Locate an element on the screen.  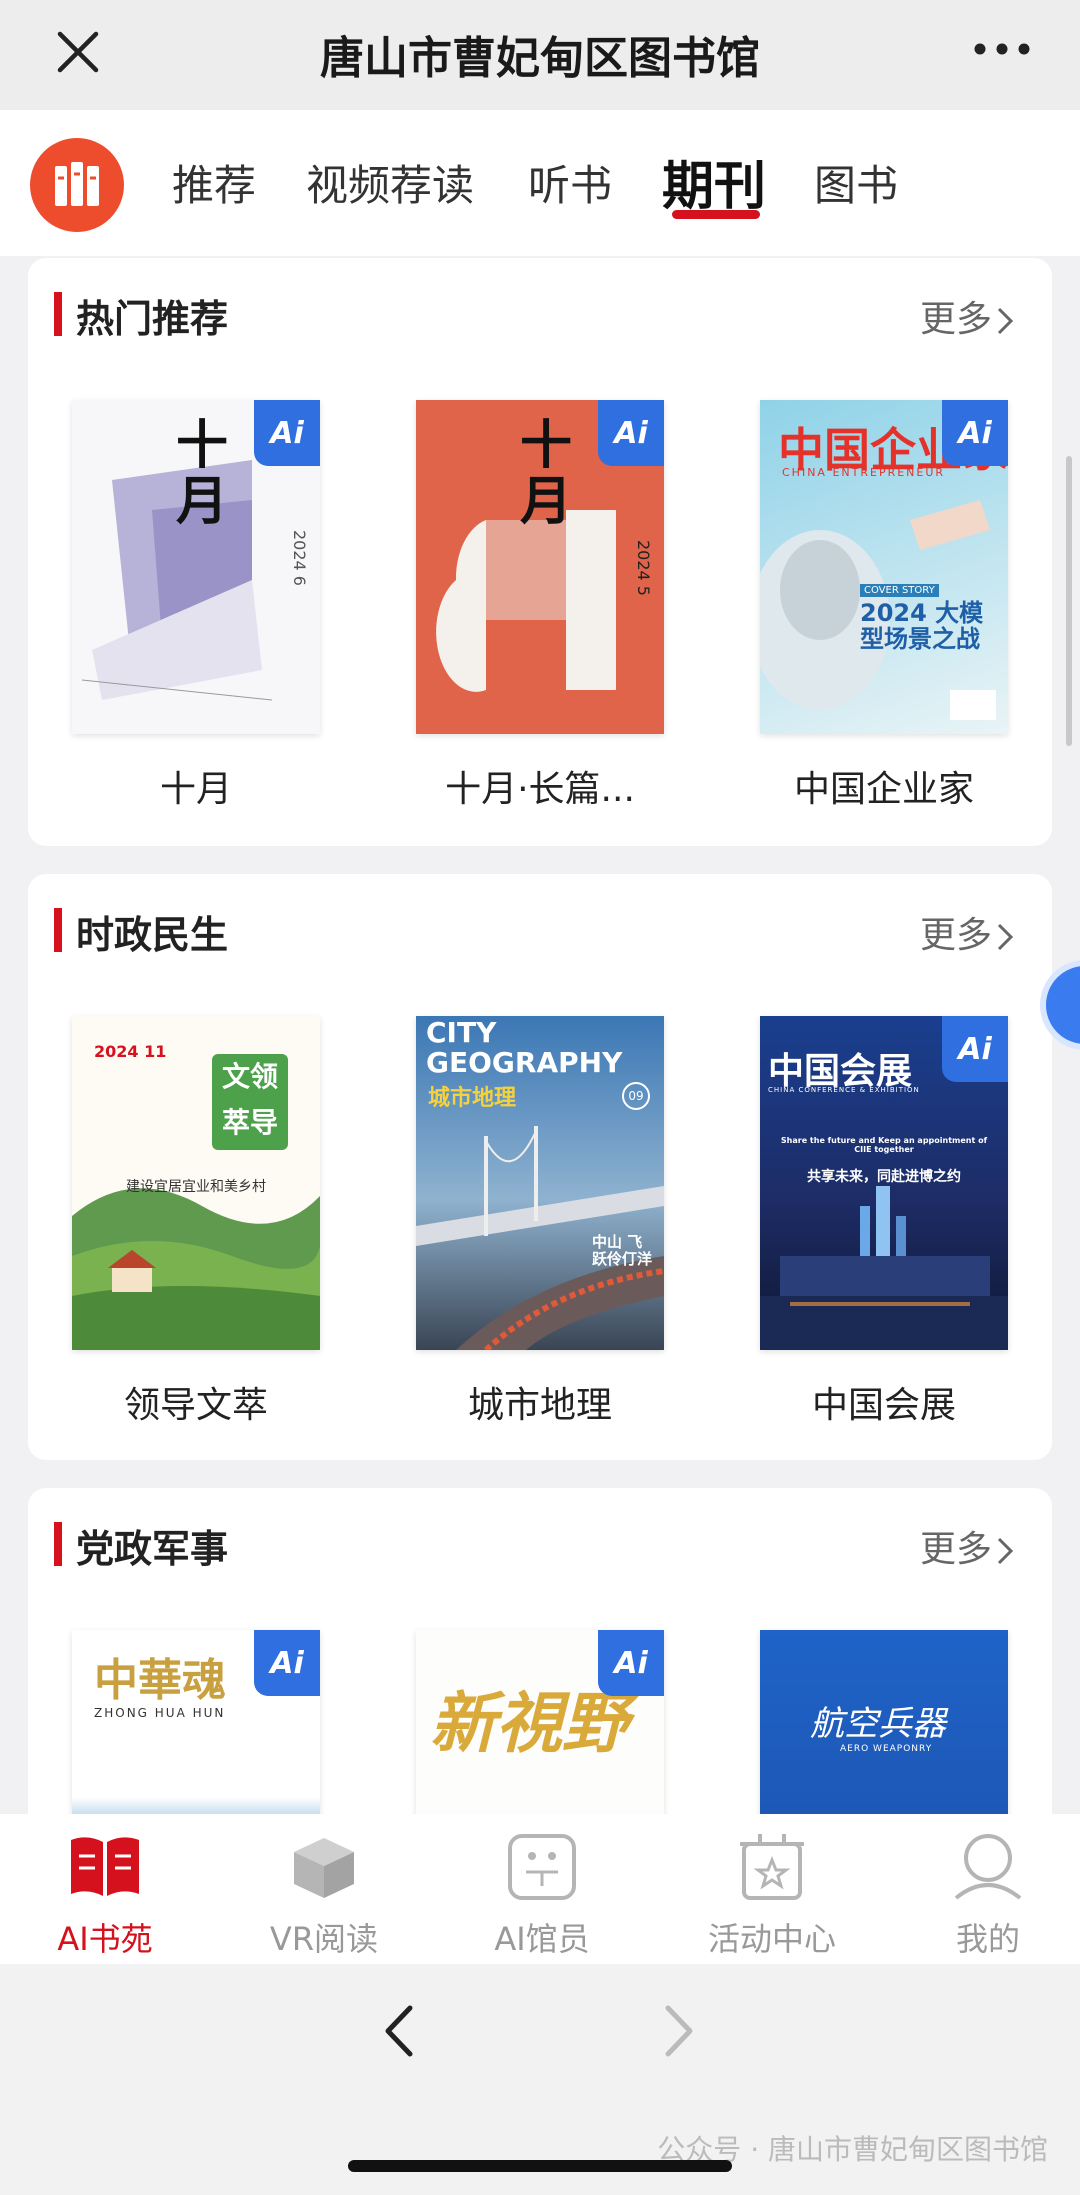
nav-vr-reading: VR阅读 is located at coordinates (324, 1896).